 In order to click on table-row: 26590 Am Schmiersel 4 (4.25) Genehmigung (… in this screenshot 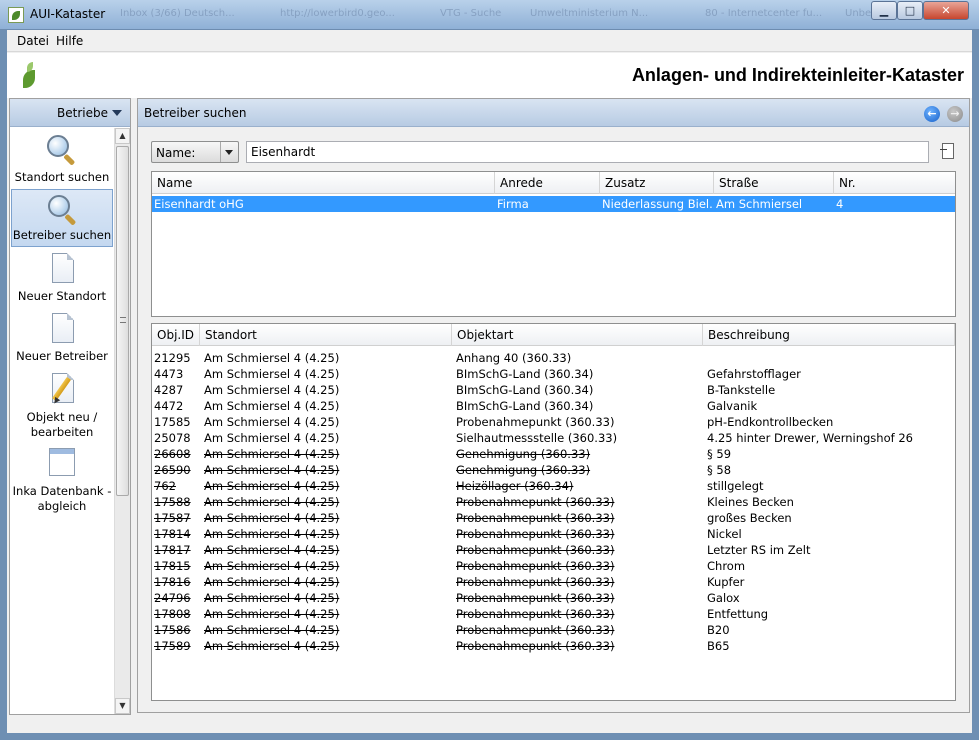, I will do `click(553, 470)`.